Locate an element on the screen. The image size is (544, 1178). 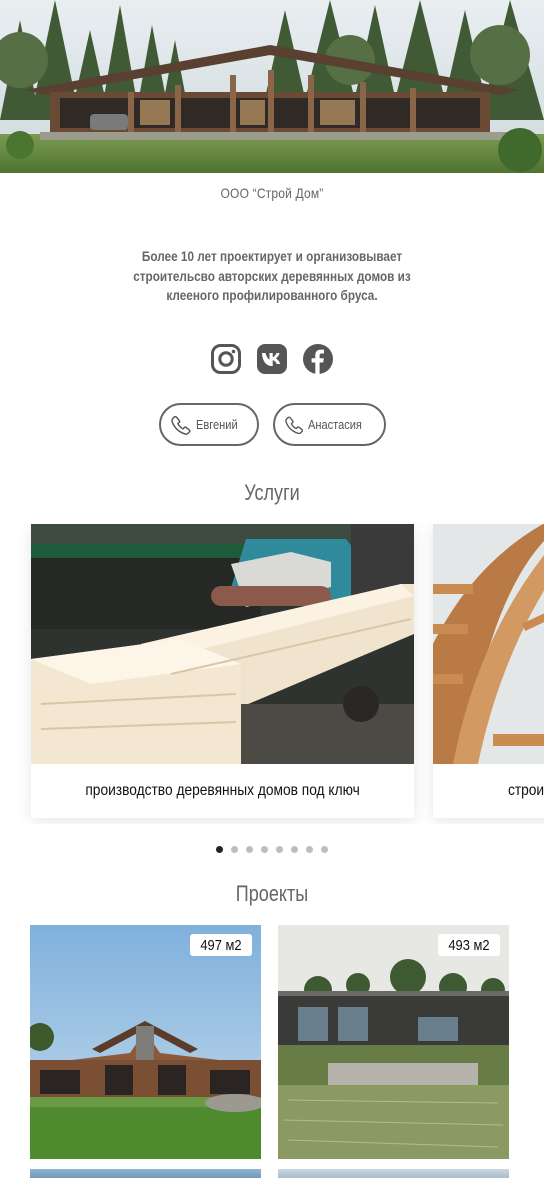
hero-image is located at coordinates (272, 86).